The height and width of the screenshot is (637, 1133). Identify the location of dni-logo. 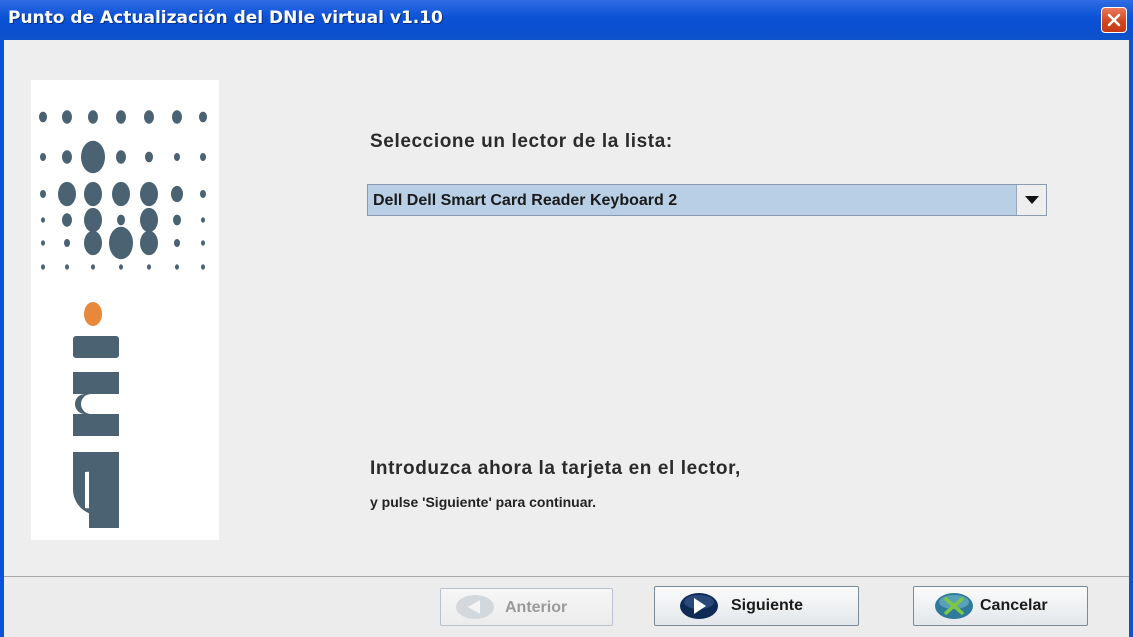
(123, 319).